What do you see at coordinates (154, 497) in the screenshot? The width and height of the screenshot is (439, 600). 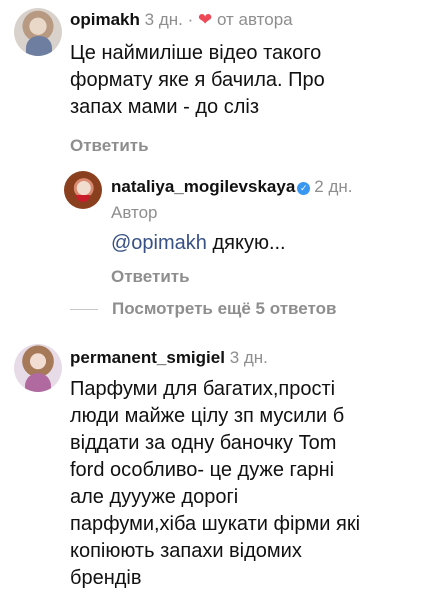 I see `comment-text-line: але дуууже дорогі` at bounding box center [154, 497].